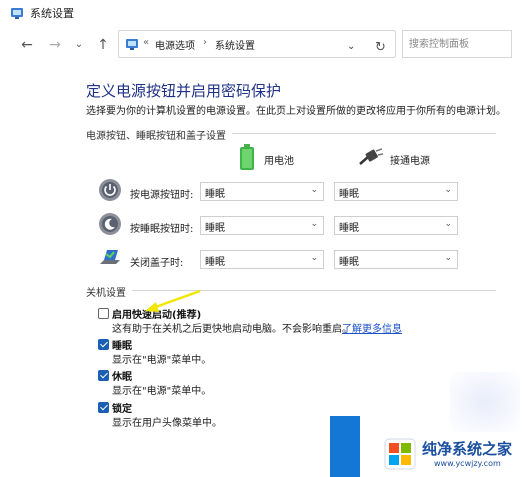 Image resolution: width=522 pixels, height=477 pixels. I want to click on lock-option-desc: 显示在用户头像菜单中。, so click(167, 423).